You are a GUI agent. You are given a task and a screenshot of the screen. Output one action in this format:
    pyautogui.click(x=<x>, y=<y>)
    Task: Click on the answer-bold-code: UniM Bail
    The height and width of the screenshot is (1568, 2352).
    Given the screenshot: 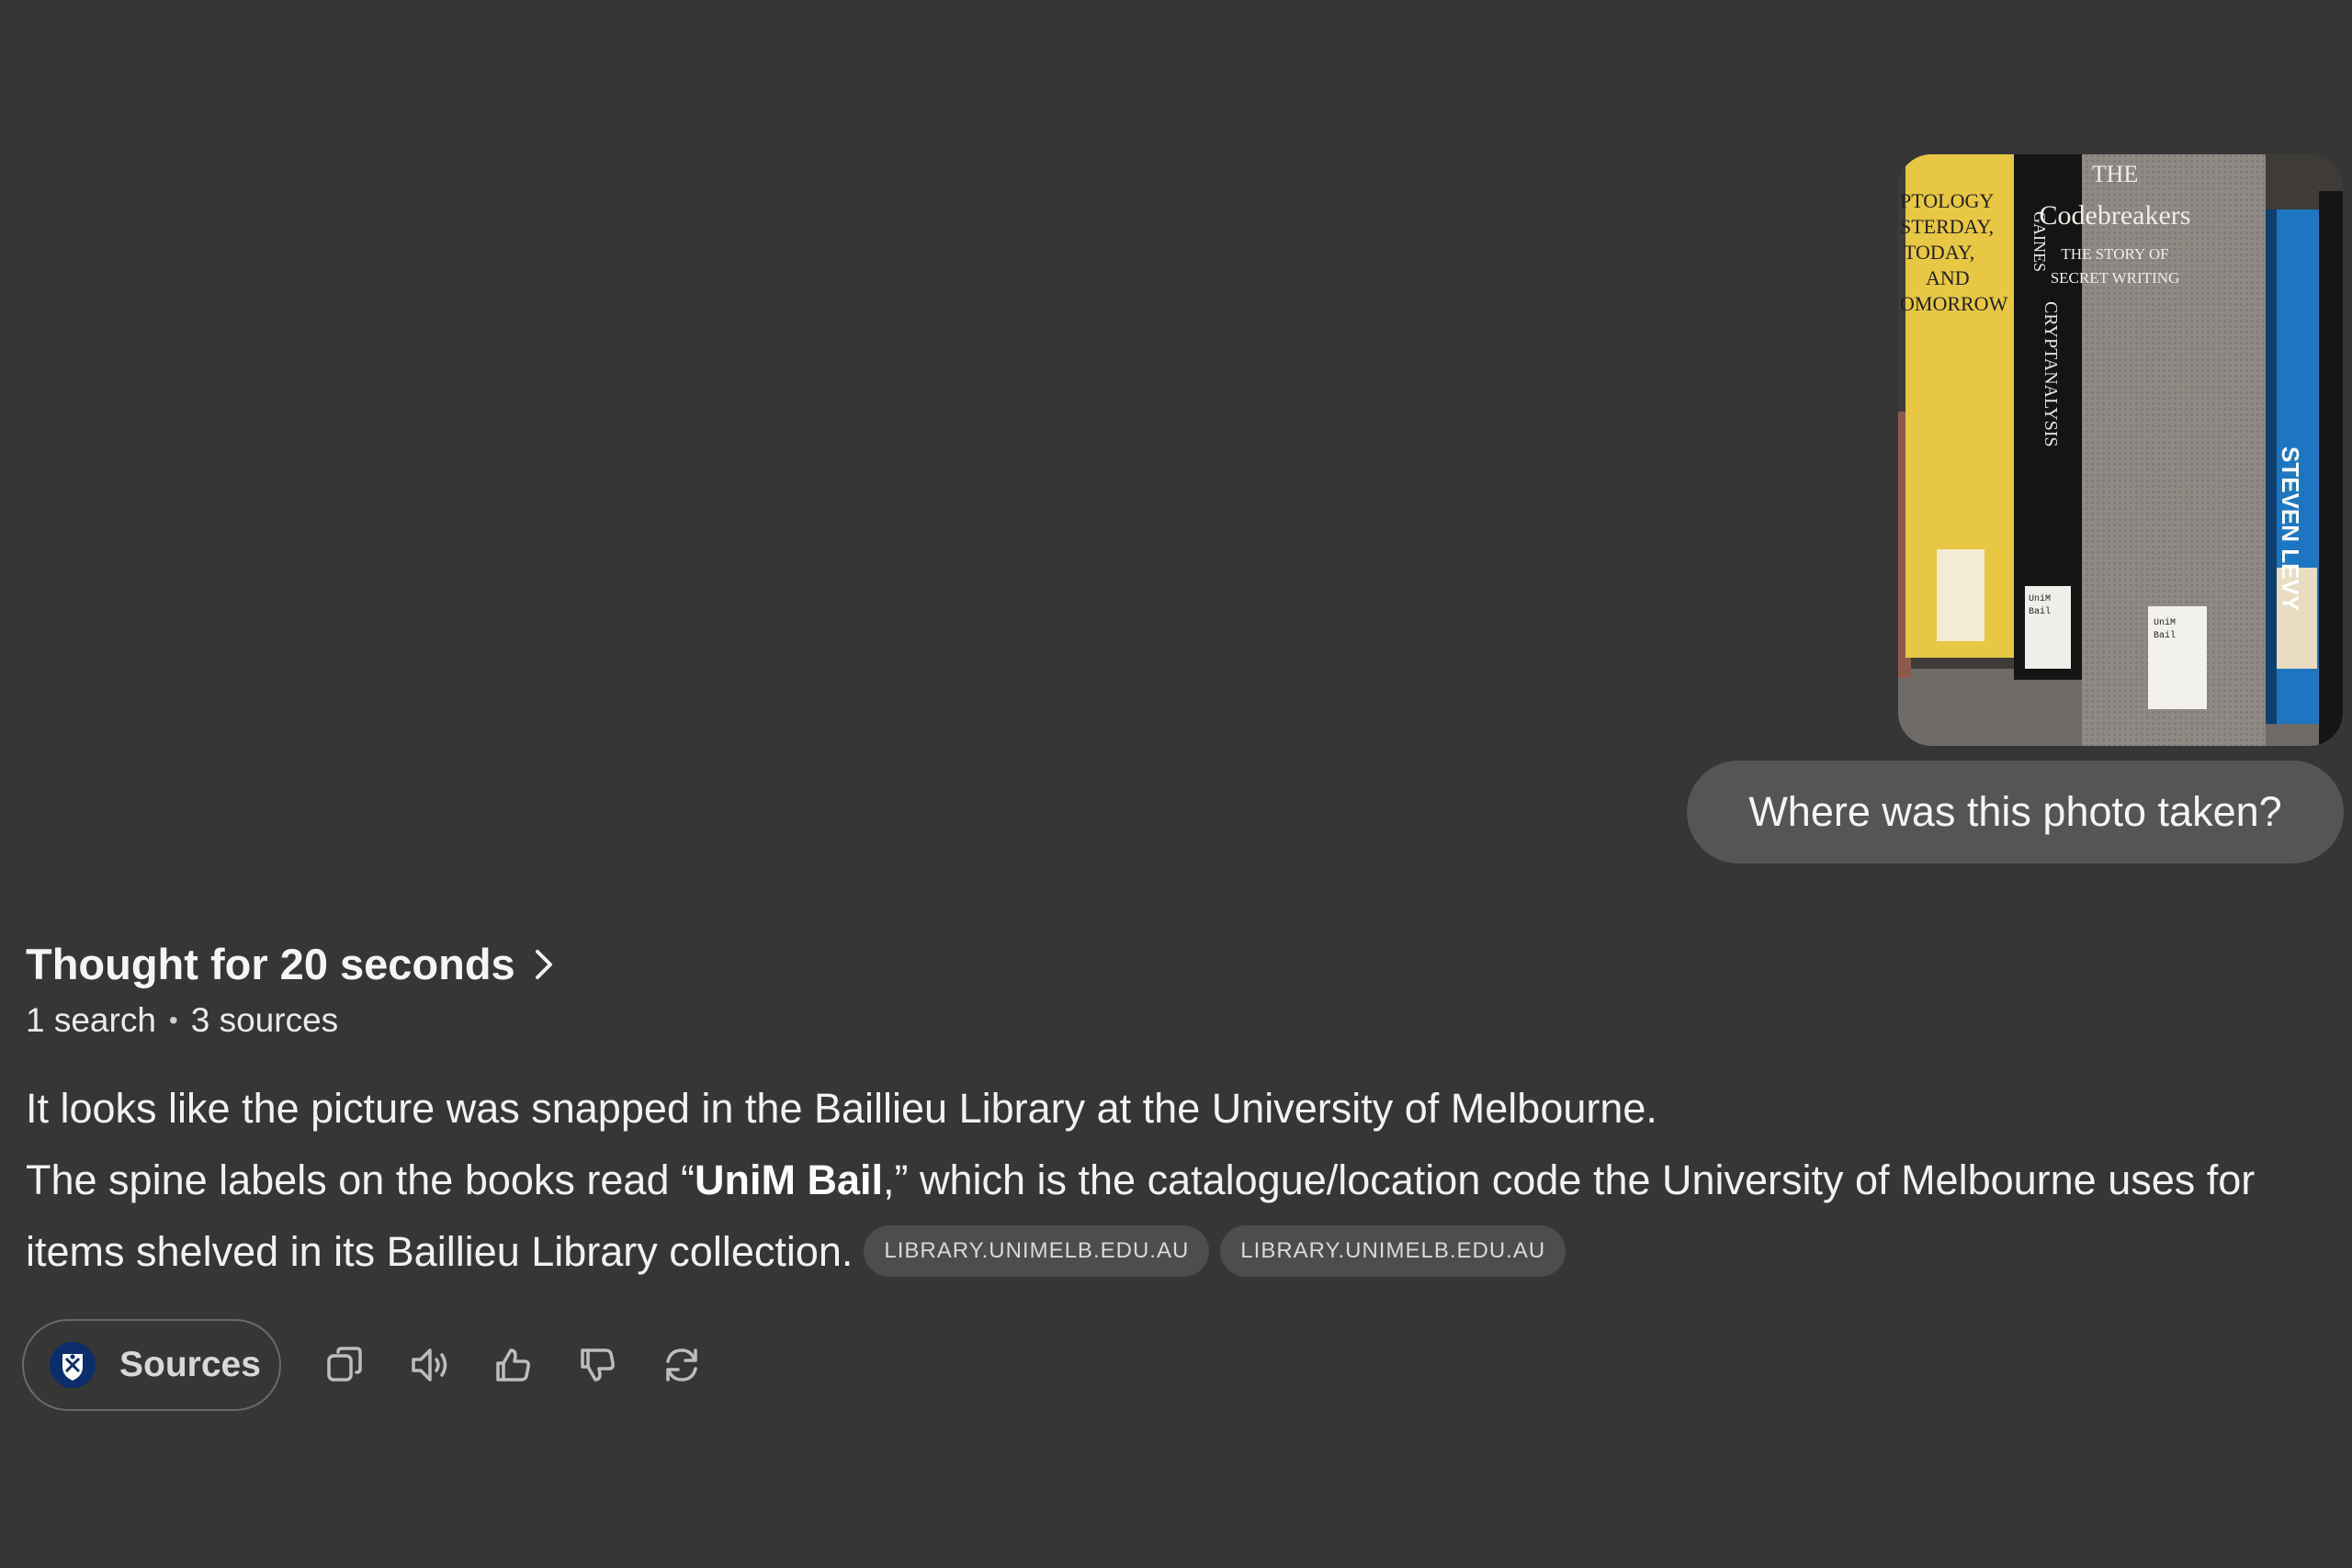 What is the action you would take?
    pyautogui.click(x=788, y=1179)
    